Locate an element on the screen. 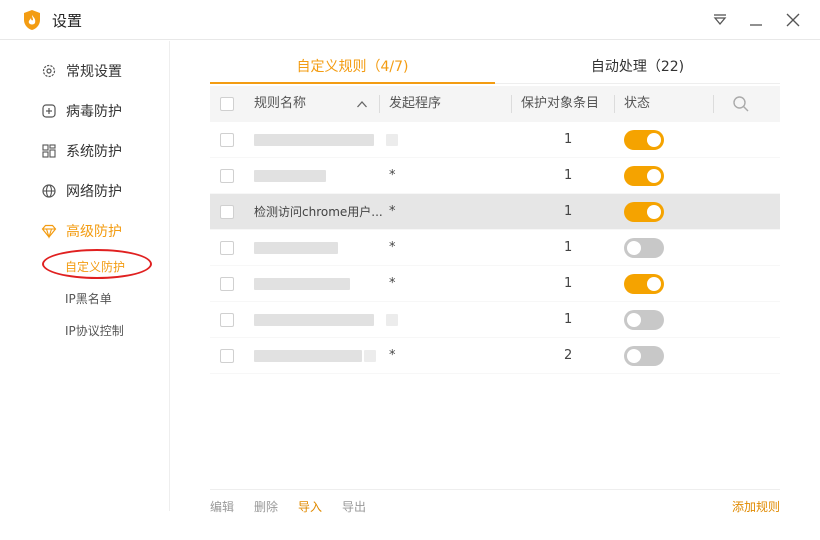 This screenshot has height=540, width=820. column-header-name: 规则名称 is located at coordinates (280, 104).